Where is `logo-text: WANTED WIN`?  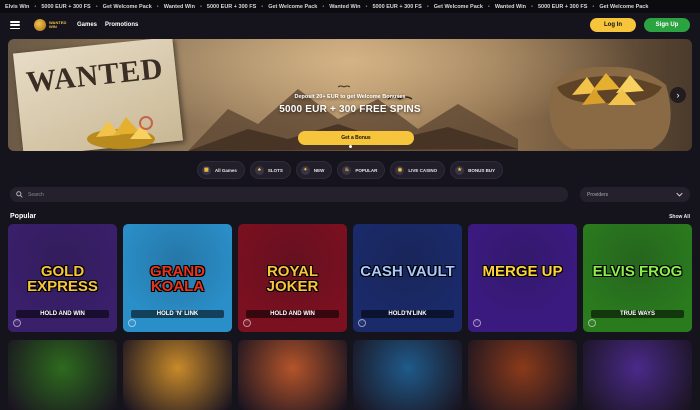 logo-text: WANTED WIN is located at coordinates (58, 24).